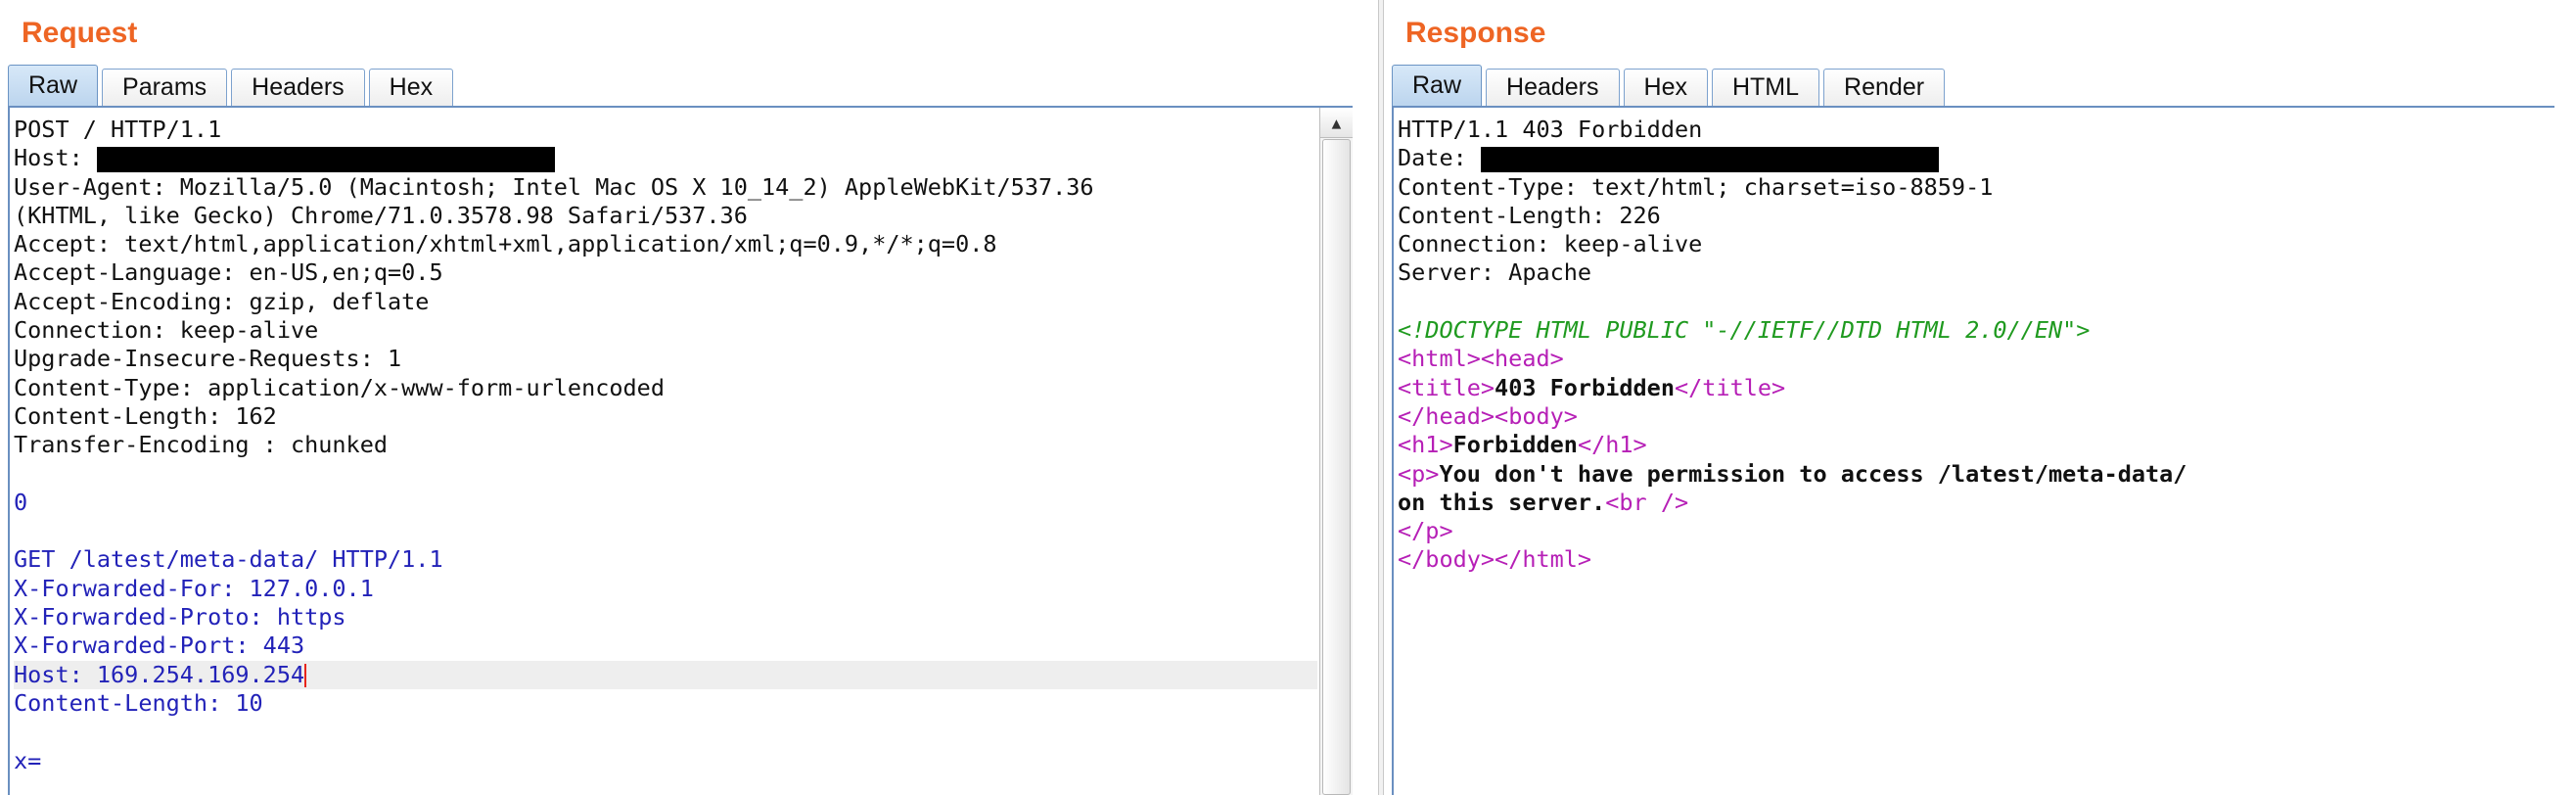 This screenshot has width=2576, height=795. Describe the element at coordinates (1336, 123) in the screenshot. I see `scroll-up-arrow-icon: ▲` at that location.